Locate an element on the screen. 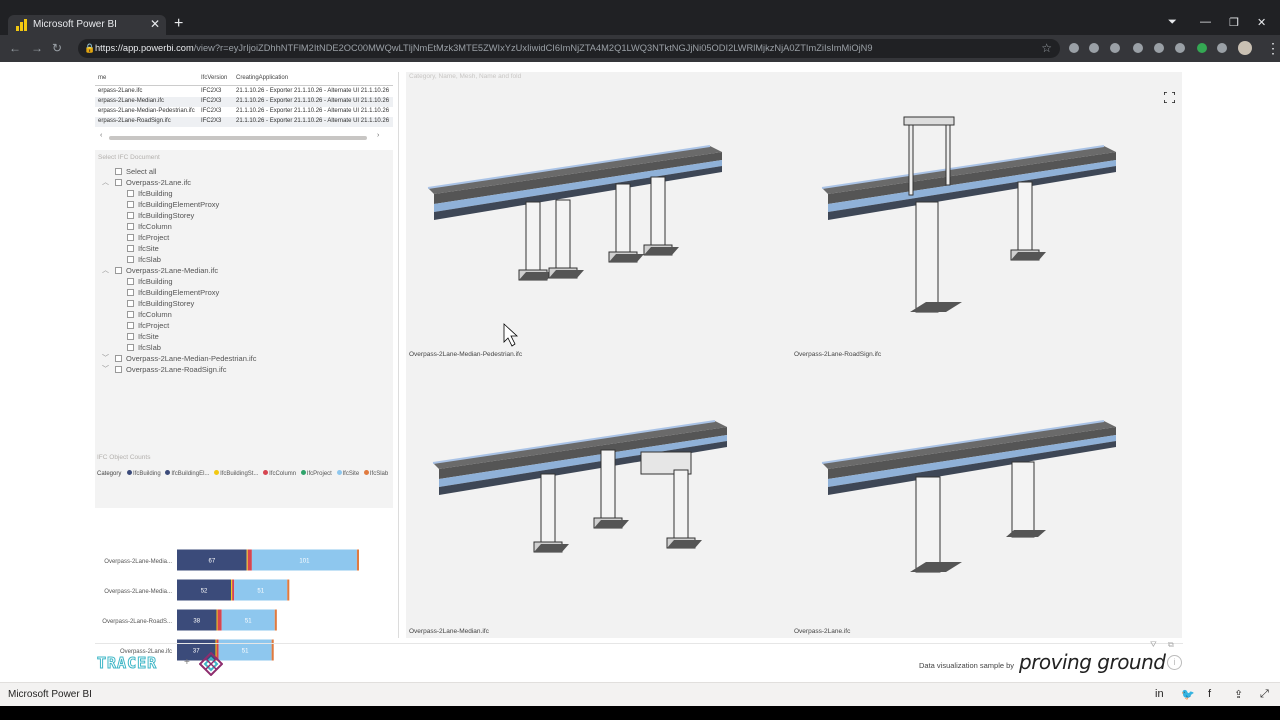 Image resolution: width=1280 pixels, height=720 pixels. reload-icon: ↻ is located at coordinates (57, 48).